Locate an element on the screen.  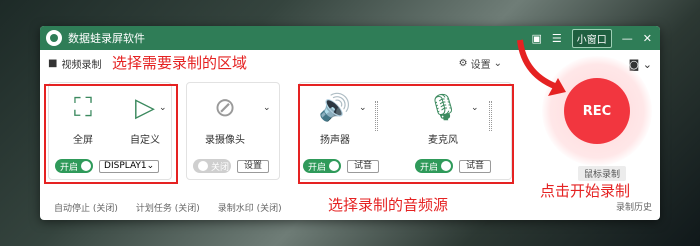
app-title: 数据蛙录屏软件 is located at coordinates (106, 38).